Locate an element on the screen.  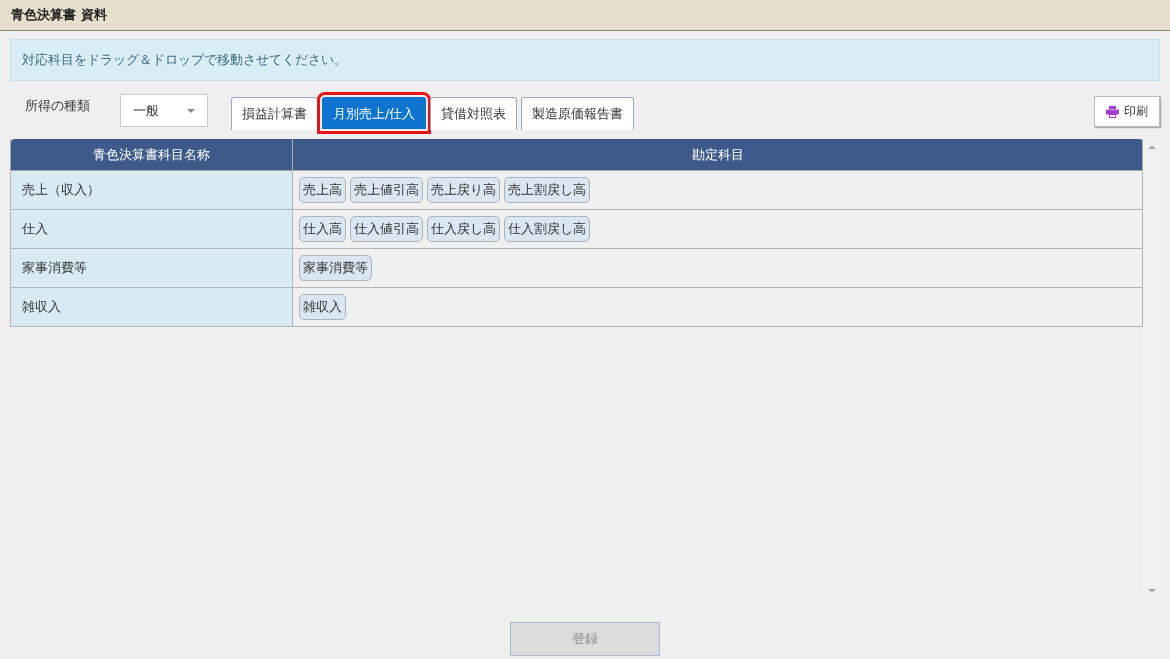
account-tag: 仕入高 is located at coordinates (322, 229).